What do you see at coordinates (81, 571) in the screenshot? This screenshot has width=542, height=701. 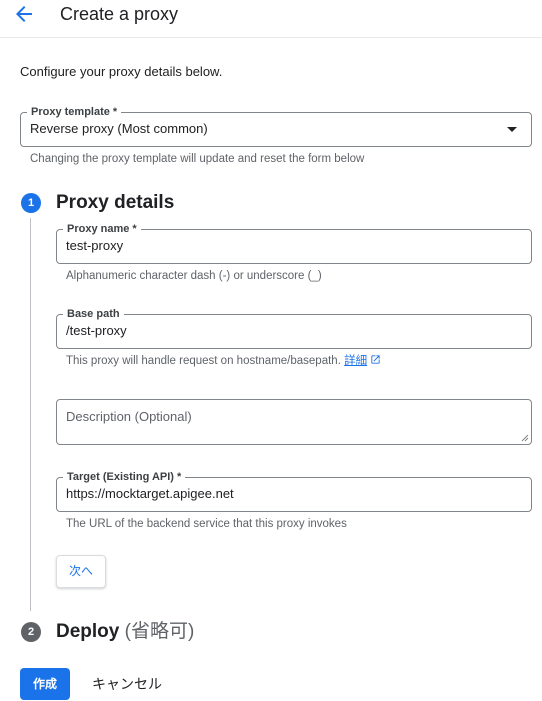 I see `next-button: 次へ` at bounding box center [81, 571].